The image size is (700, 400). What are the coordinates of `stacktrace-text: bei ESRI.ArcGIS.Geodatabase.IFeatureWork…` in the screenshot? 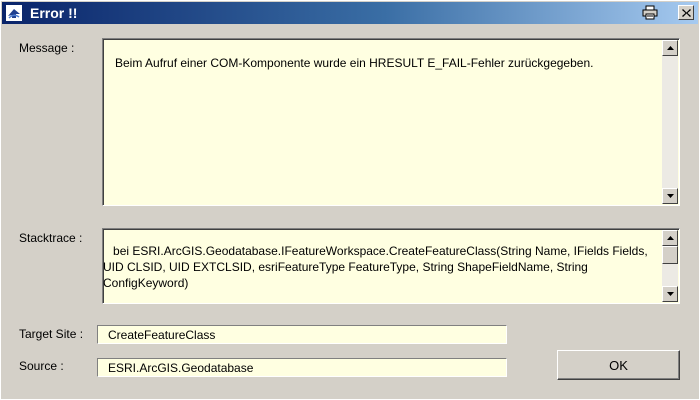 It's located at (377, 267).